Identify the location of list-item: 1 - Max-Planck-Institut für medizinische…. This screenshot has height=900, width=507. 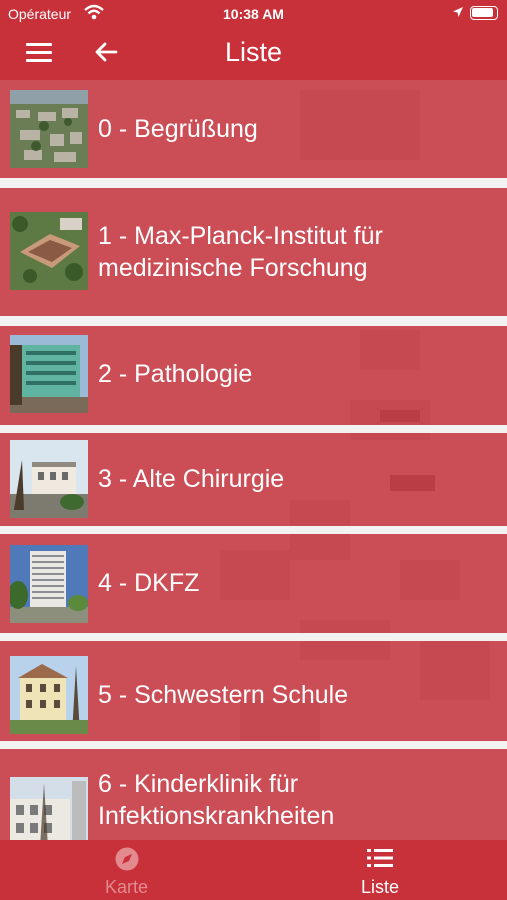
(253, 252).